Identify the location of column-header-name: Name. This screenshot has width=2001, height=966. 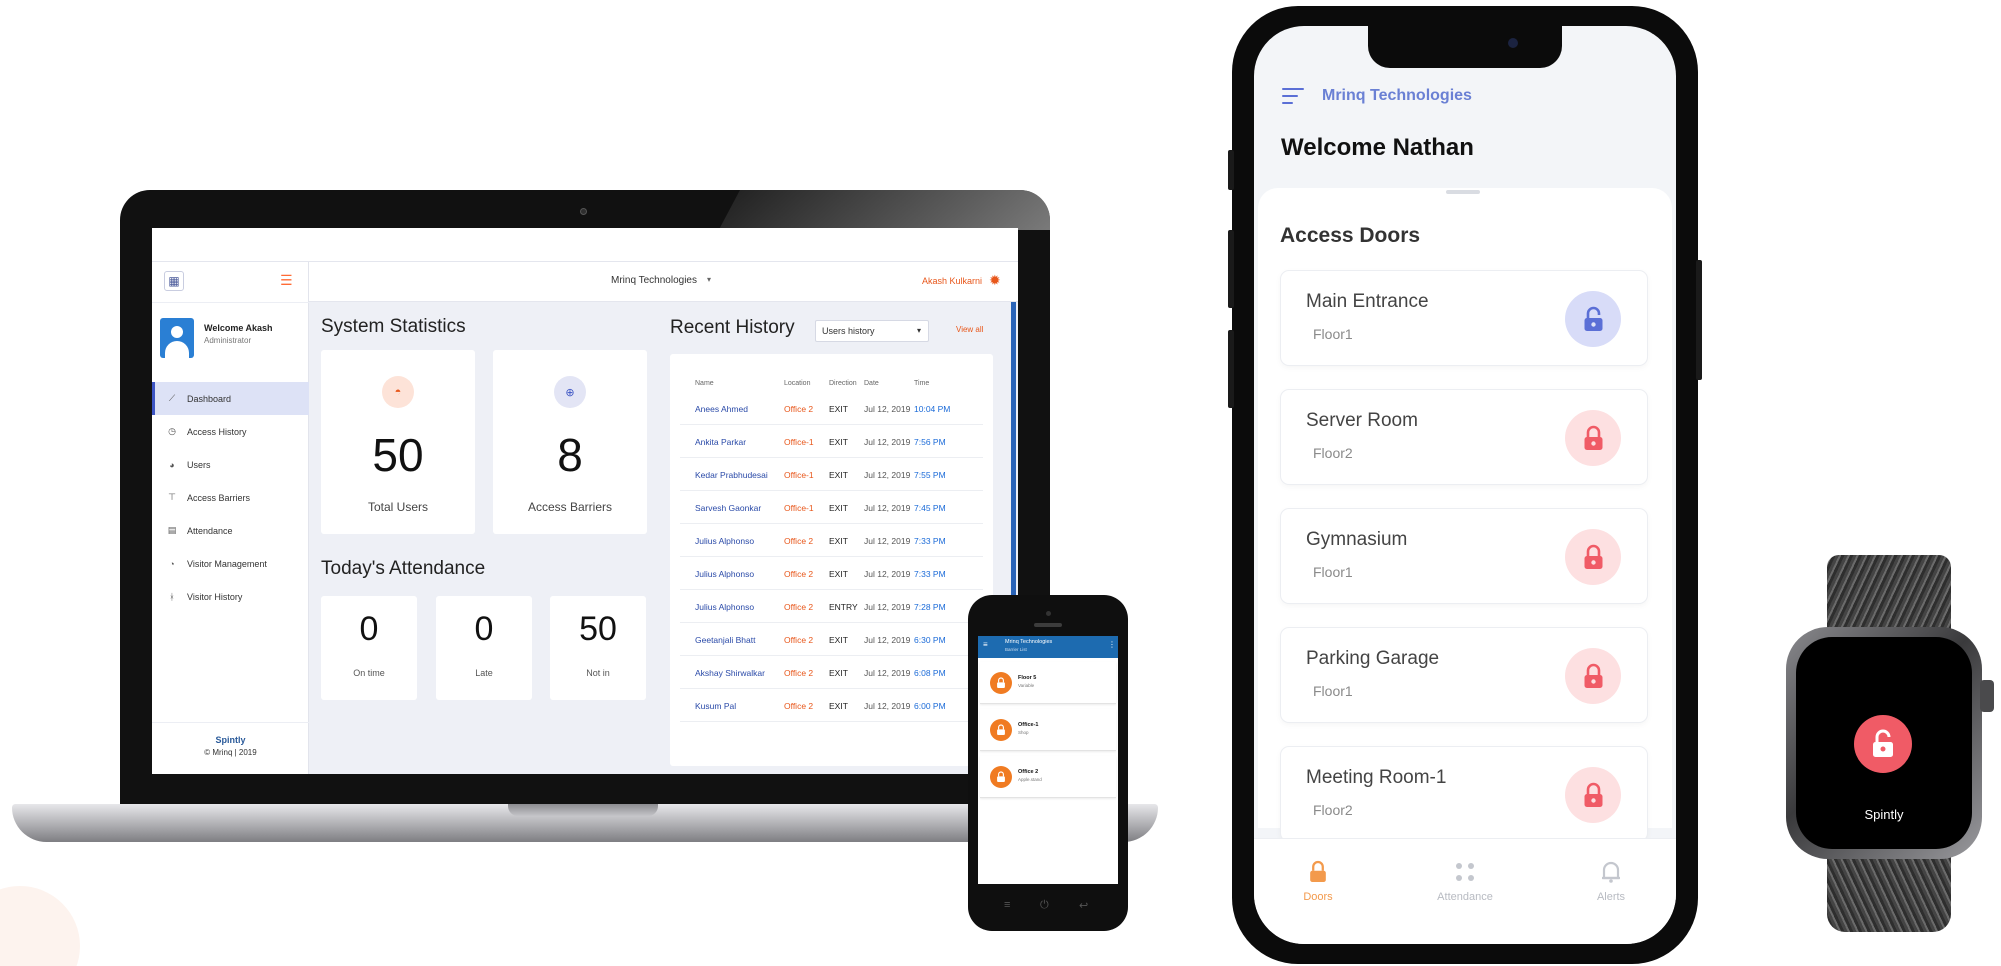
(704, 383).